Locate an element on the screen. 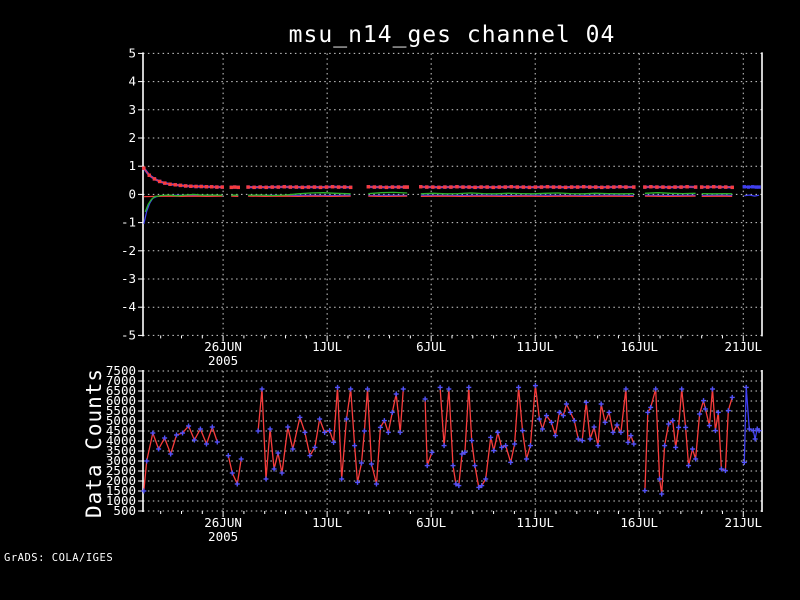 Image resolution: width=800 pixels, height=600 pixels. grads-watermark: GrADS: COLA/IGES is located at coordinates (59, 558).